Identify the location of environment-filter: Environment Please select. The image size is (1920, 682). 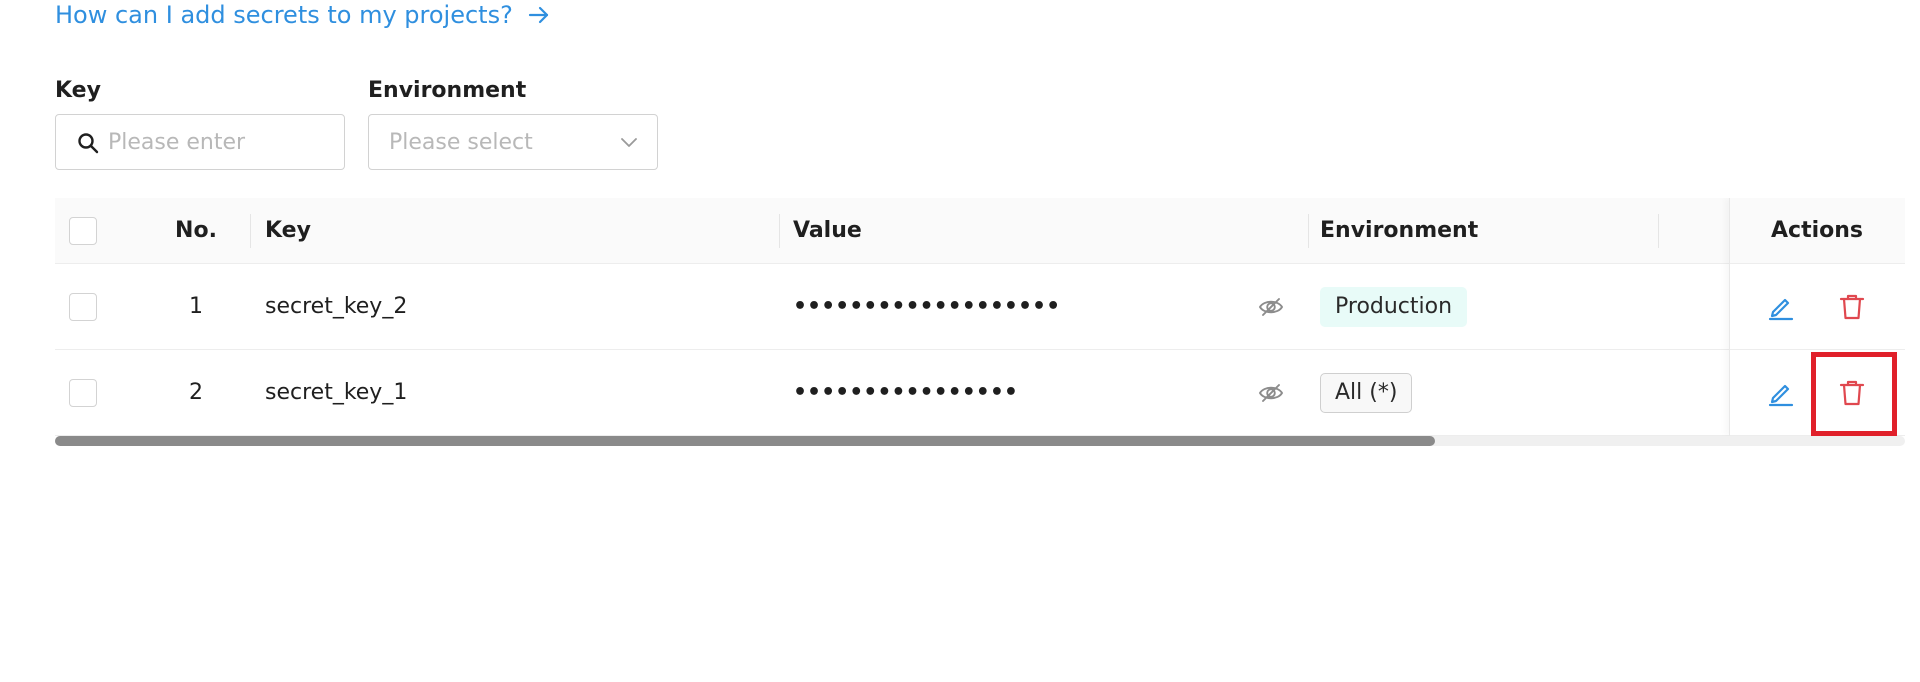
(513, 123).